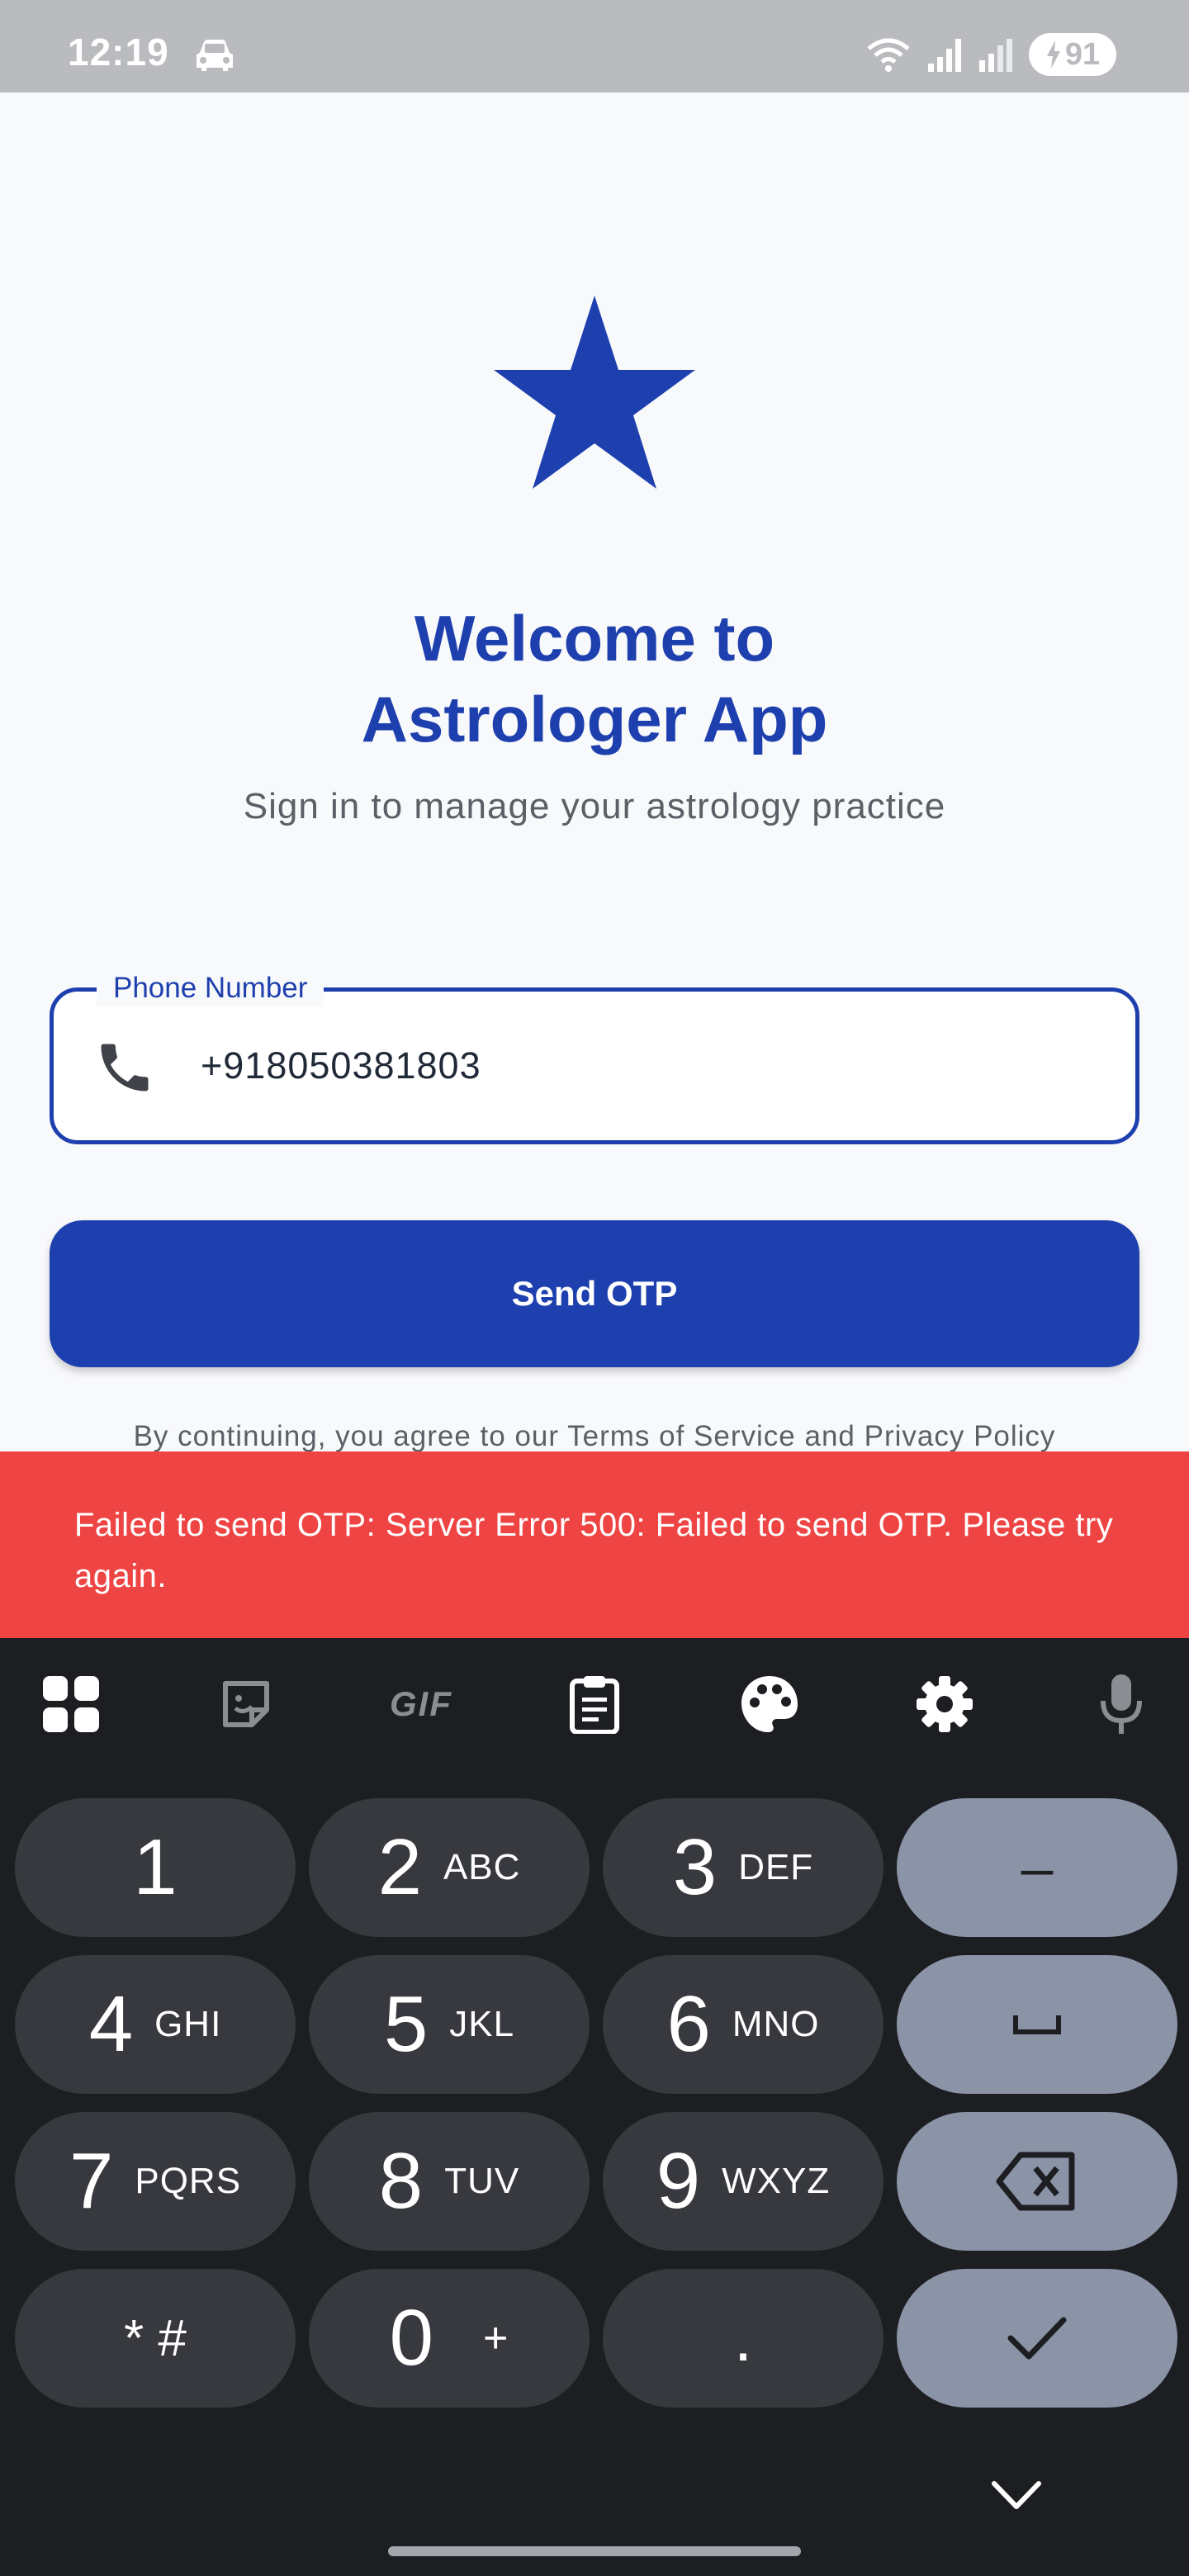 The image size is (1189, 2576). What do you see at coordinates (482, 1867) in the screenshot?
I see `key-2-letters: ABC` at bounding box center [482, 1867].